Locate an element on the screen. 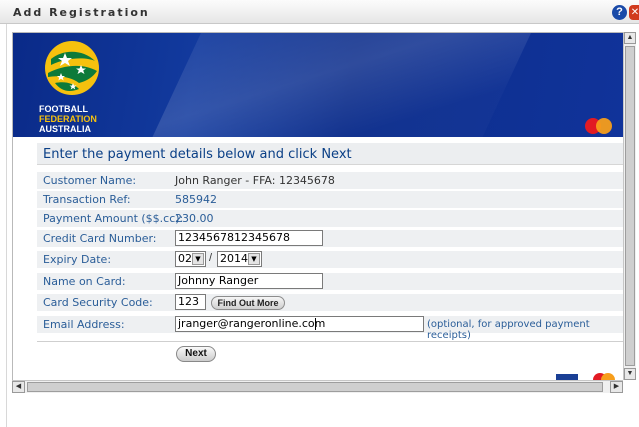  ffa-logo-text: FOOTBALL FEDERATION AUSTRALIA is located at coordinates (68, 119).